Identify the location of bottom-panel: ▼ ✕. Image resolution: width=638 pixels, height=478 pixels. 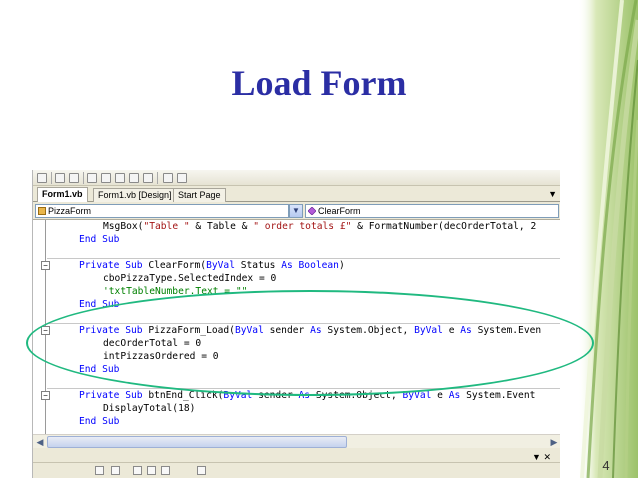
(296, 463).